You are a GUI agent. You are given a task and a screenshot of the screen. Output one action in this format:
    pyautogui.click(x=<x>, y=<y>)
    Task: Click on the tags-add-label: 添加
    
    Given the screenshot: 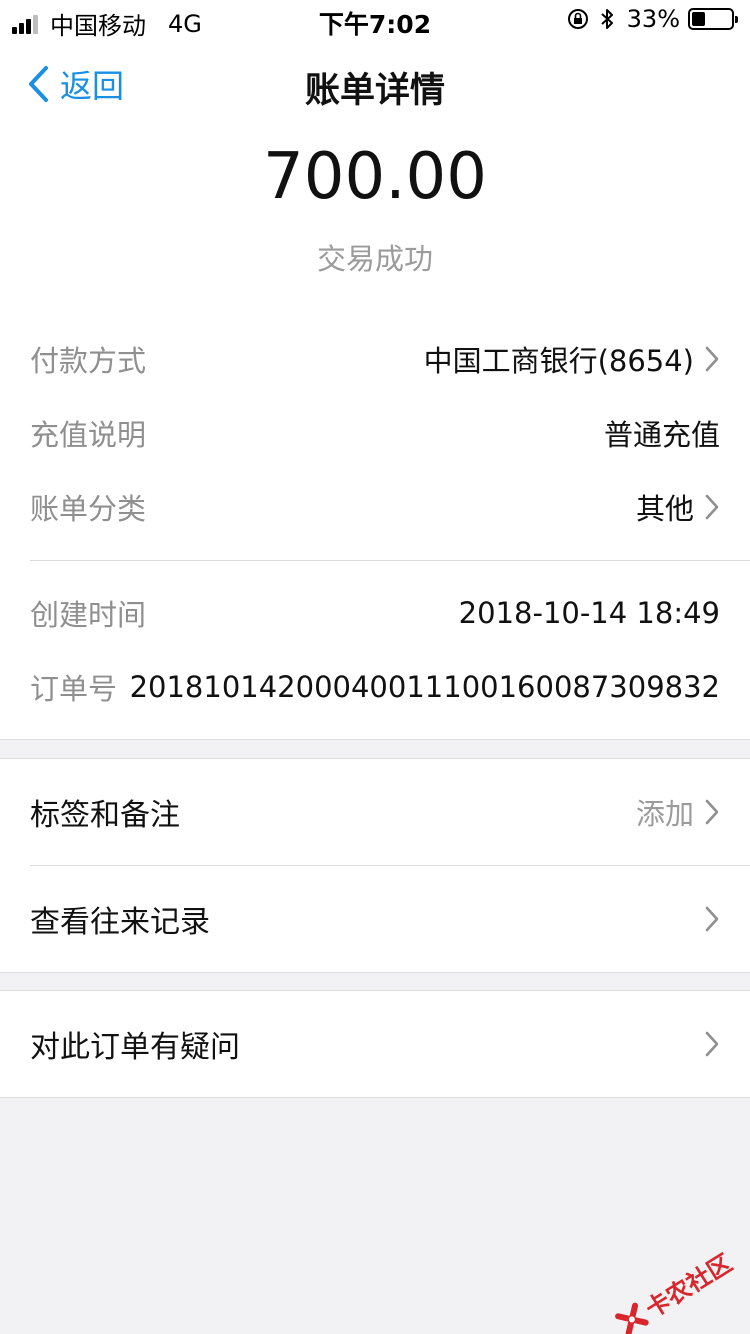 What is the action you would take?
    pyautogui.click(x=664, y=814)
    